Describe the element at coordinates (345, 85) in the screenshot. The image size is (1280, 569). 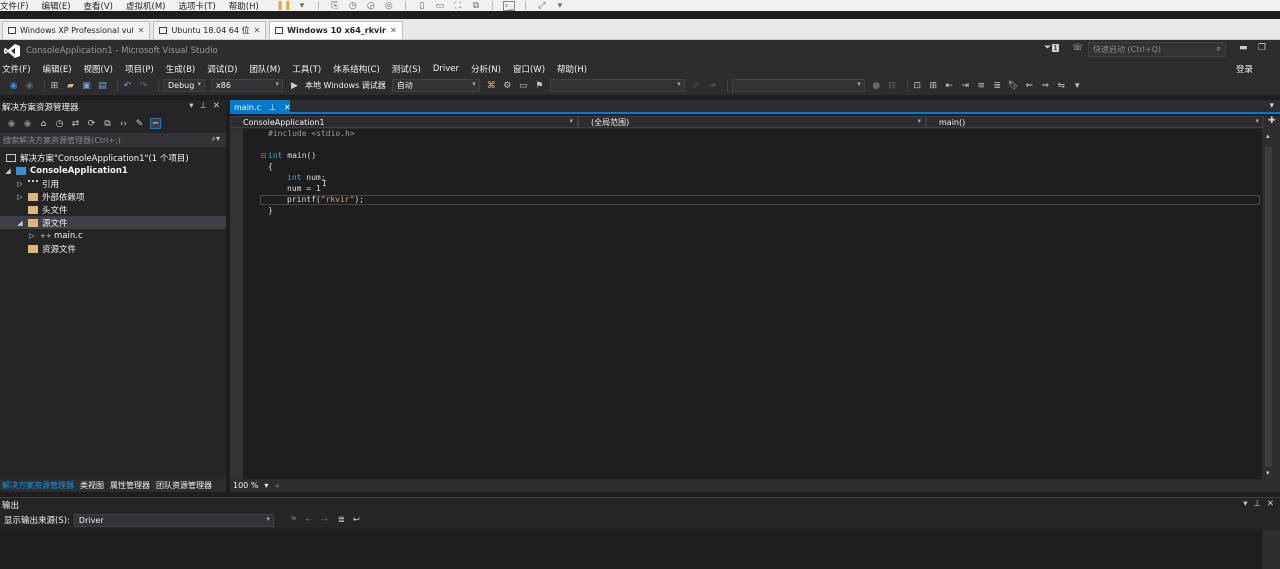
I see `debug-target-button: 本地 Windows 调试器` at that location.